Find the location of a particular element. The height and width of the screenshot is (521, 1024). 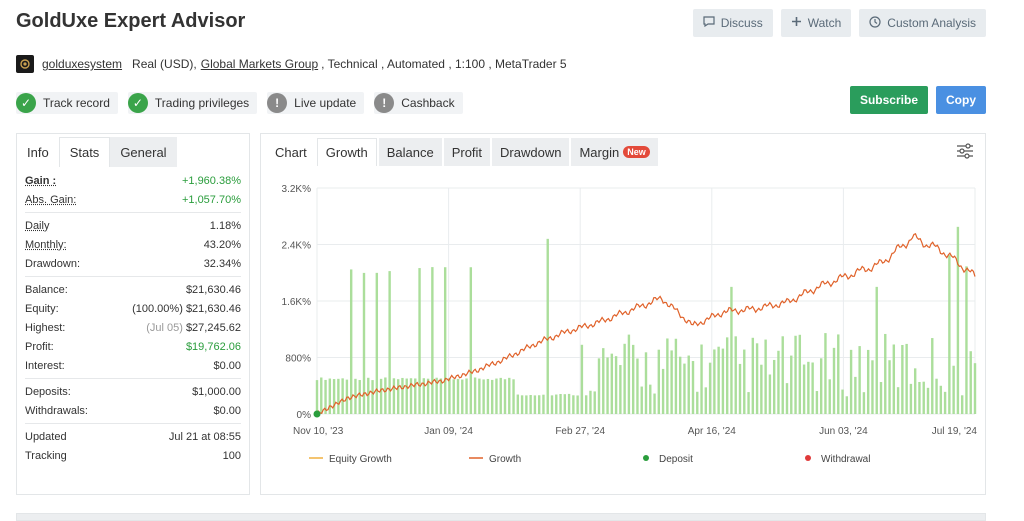

chart-settings-icon is located at coordinates (965, 151).